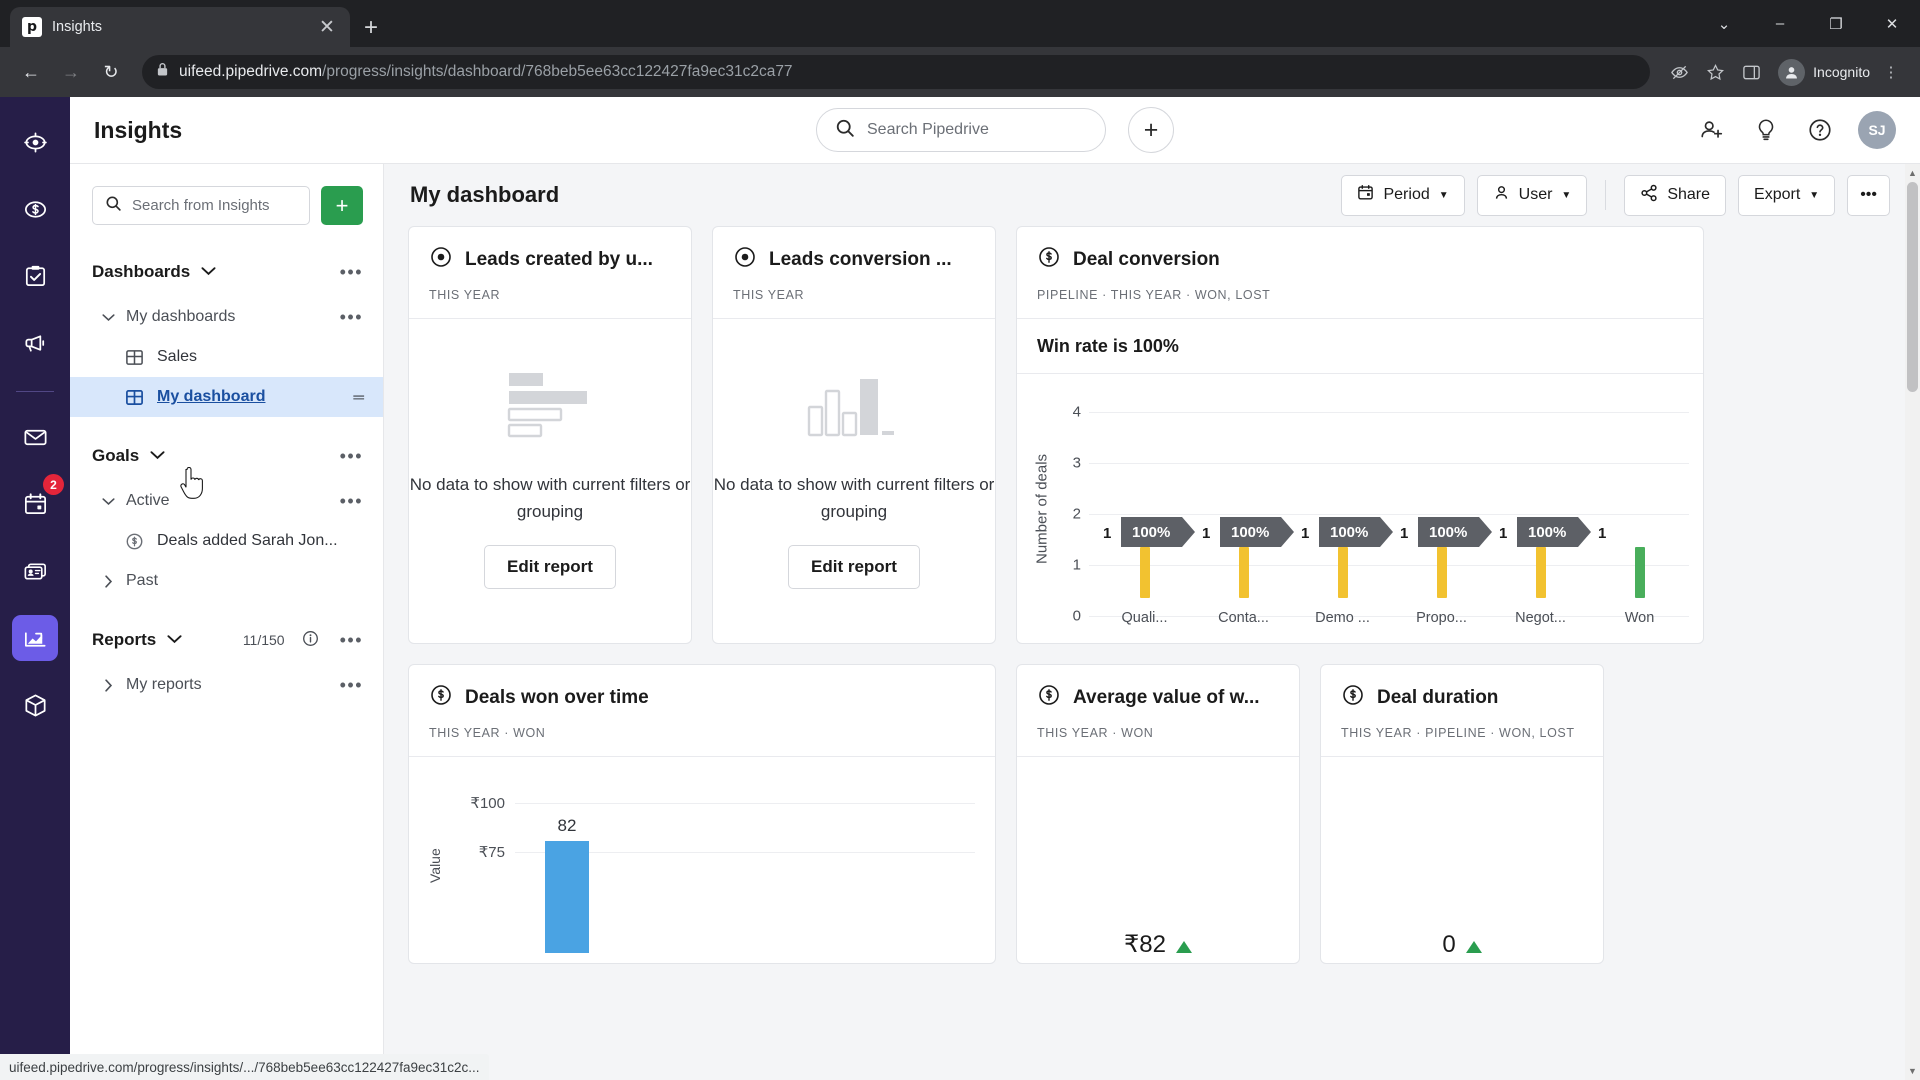 This screenshot has height=1080, width=1920. I want to click on y-tick-label: ₹100, so click(487, 803).